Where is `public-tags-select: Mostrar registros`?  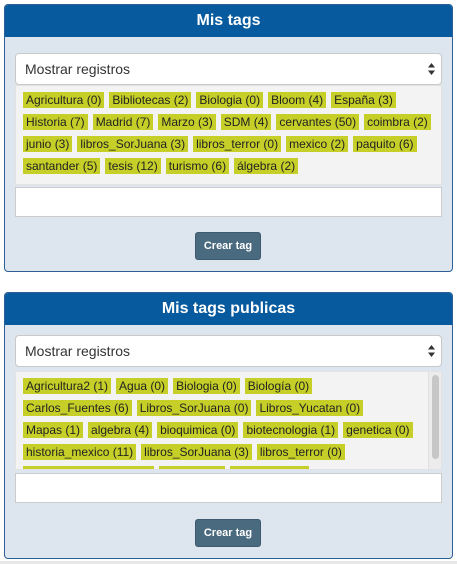 public-tags-select: Mostrar registros is located at coordinates (228, 351).